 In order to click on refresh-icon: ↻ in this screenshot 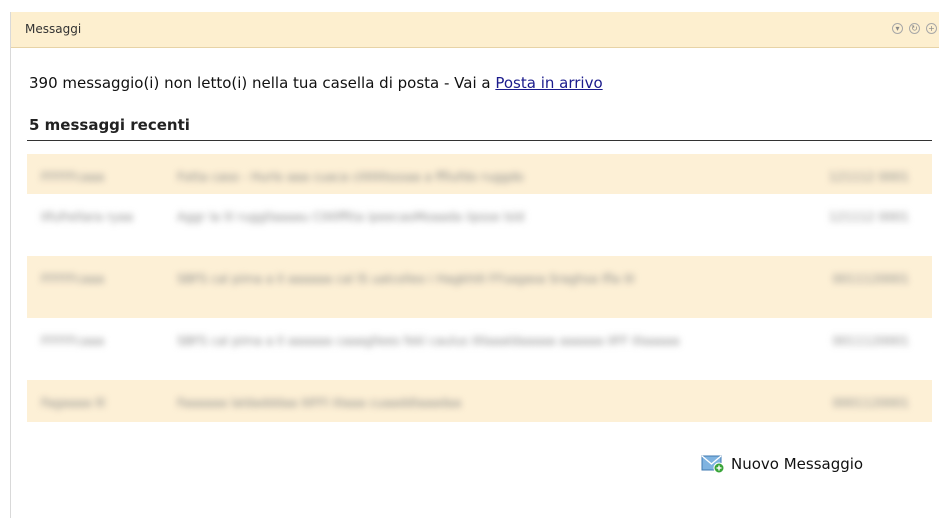, I will do `click(914, 28)`.